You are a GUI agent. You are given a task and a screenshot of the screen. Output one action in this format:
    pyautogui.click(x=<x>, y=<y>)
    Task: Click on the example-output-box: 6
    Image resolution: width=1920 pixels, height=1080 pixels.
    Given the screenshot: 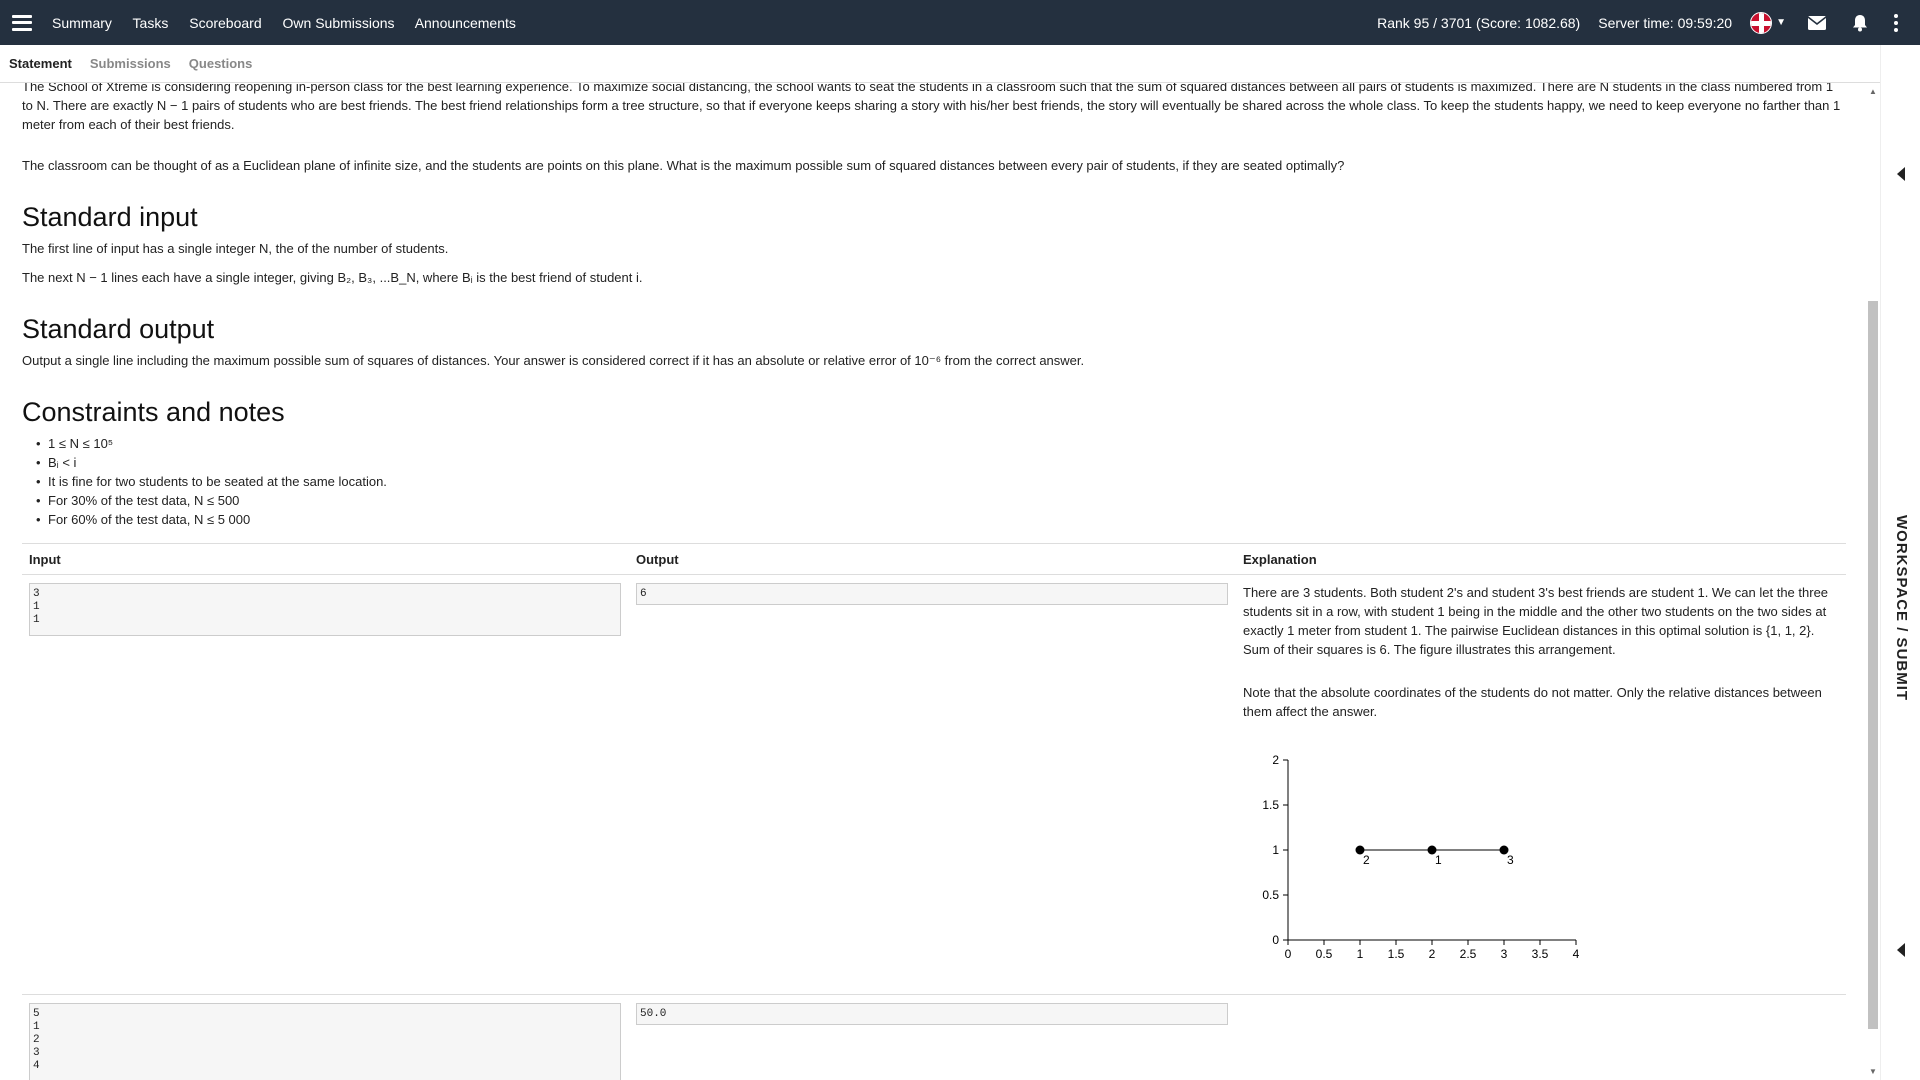 What is the action you would take?
    pyautogui.click(x=932, y=594)
    